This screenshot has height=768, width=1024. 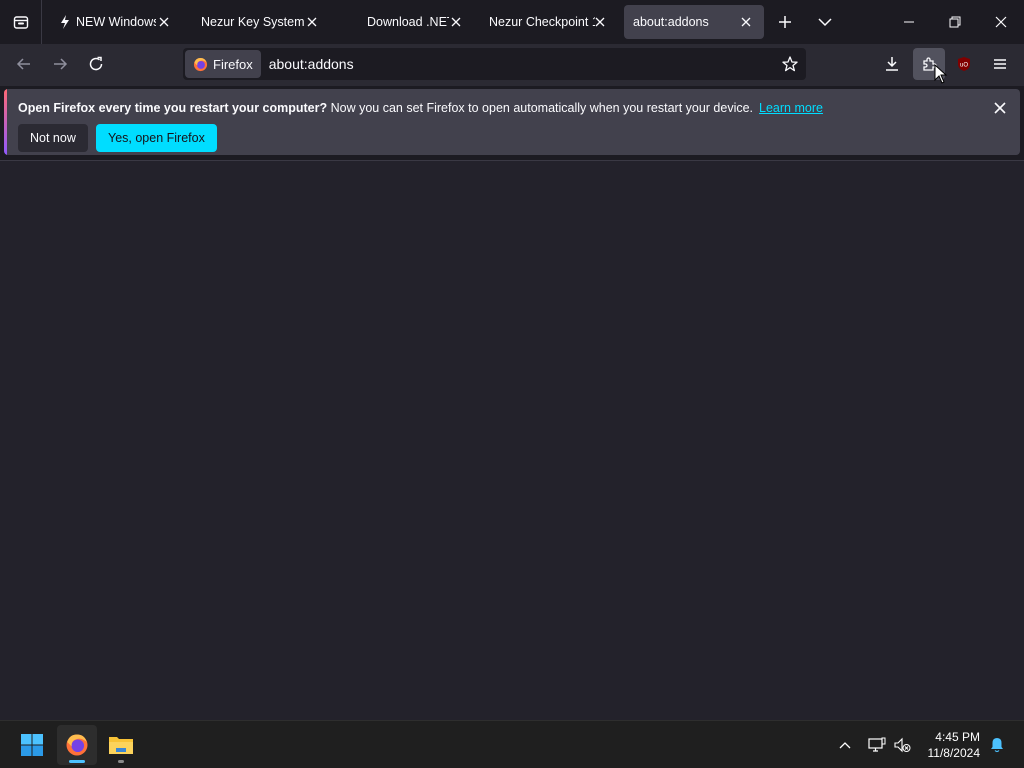 What do you see at coordinates (512, 744) in the screenshot?
I see `taskbar: 4:45 PM 11/8/2024` at bounding box center [512, 744].